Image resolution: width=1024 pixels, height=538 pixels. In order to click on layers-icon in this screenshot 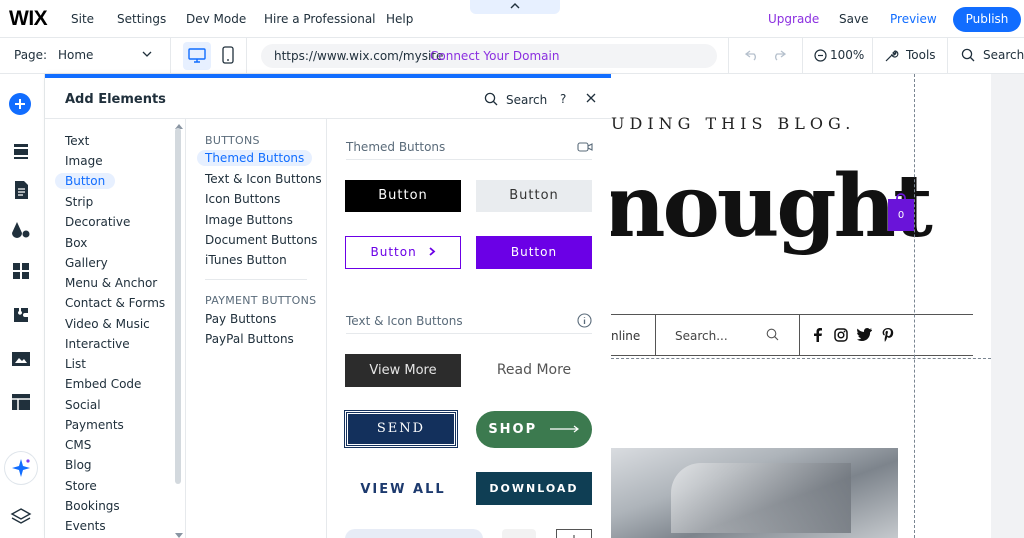, I will do `click(21, 517)`.